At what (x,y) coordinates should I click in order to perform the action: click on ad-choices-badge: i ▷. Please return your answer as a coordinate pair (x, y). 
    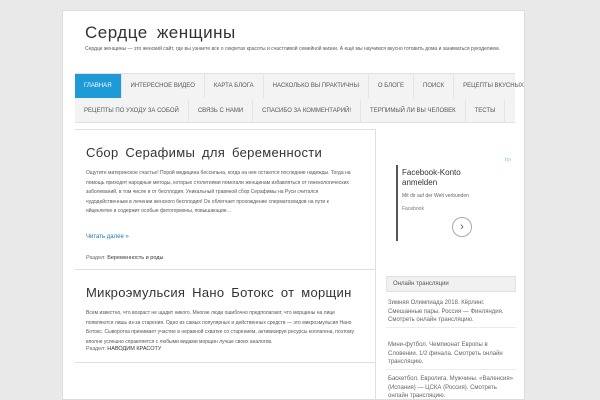
    Looking at the image, I should click on (508, 160).